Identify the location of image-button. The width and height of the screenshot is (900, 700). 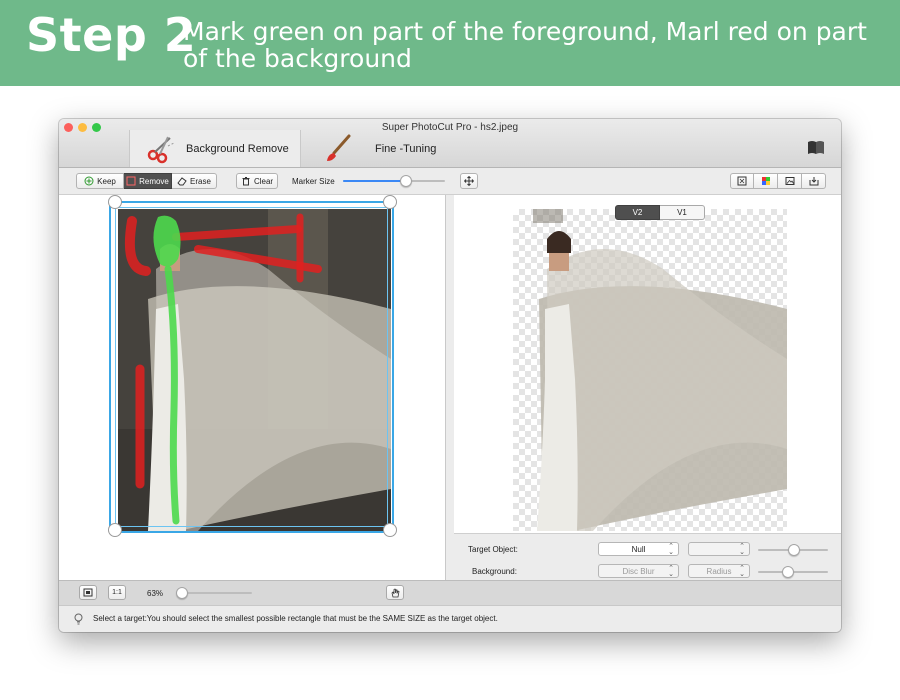
(790, 181).